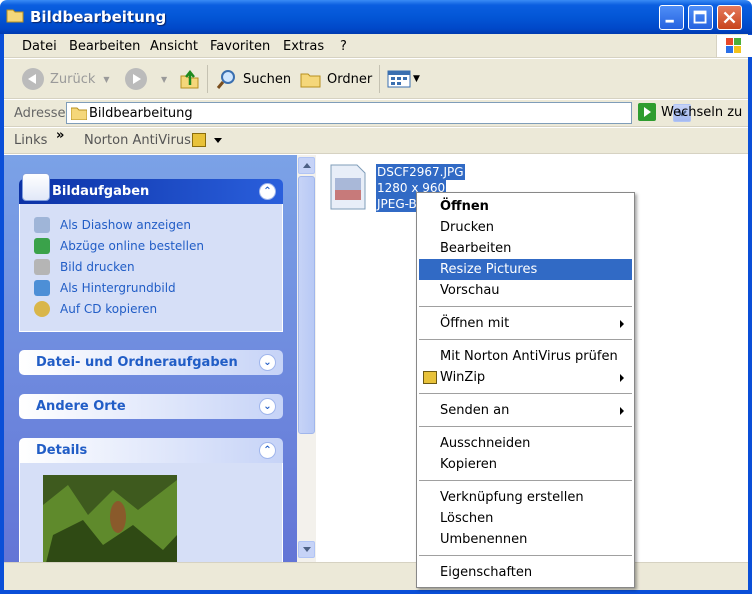 Image resolution: width=752 pixels, height=594 pixels. I want to click on picture-tasks-icon, so click(36, 187).